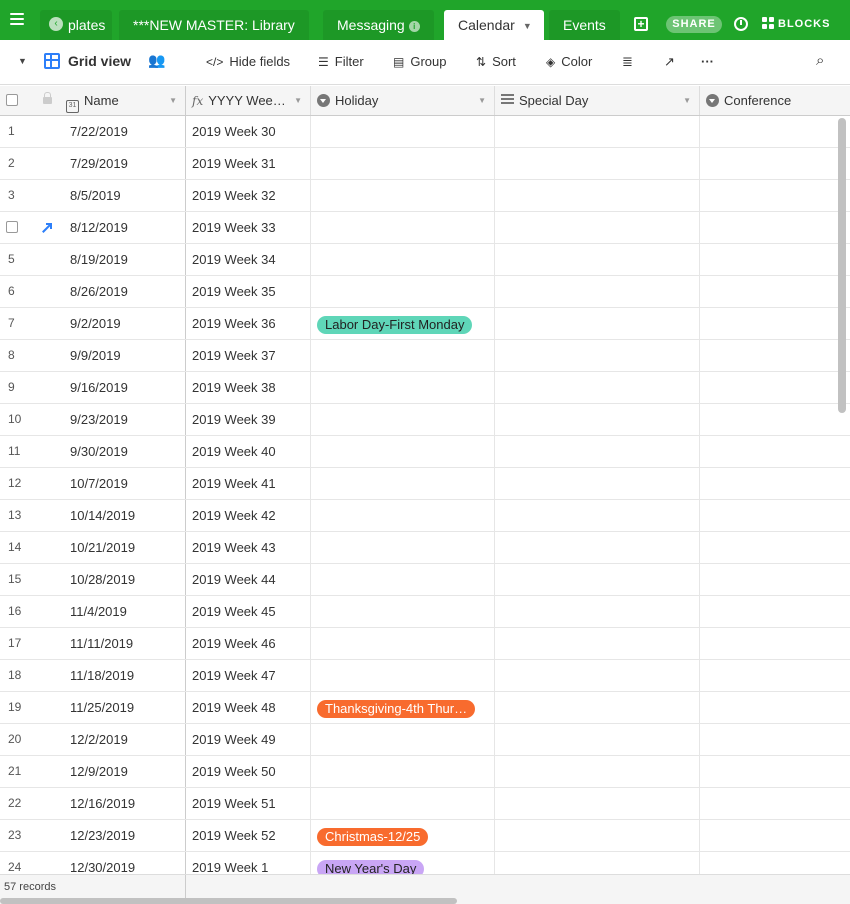  Describe the element at coordinates (123, 547) in the screenshot. I see `cell-name: 10/21/2019` at that location.